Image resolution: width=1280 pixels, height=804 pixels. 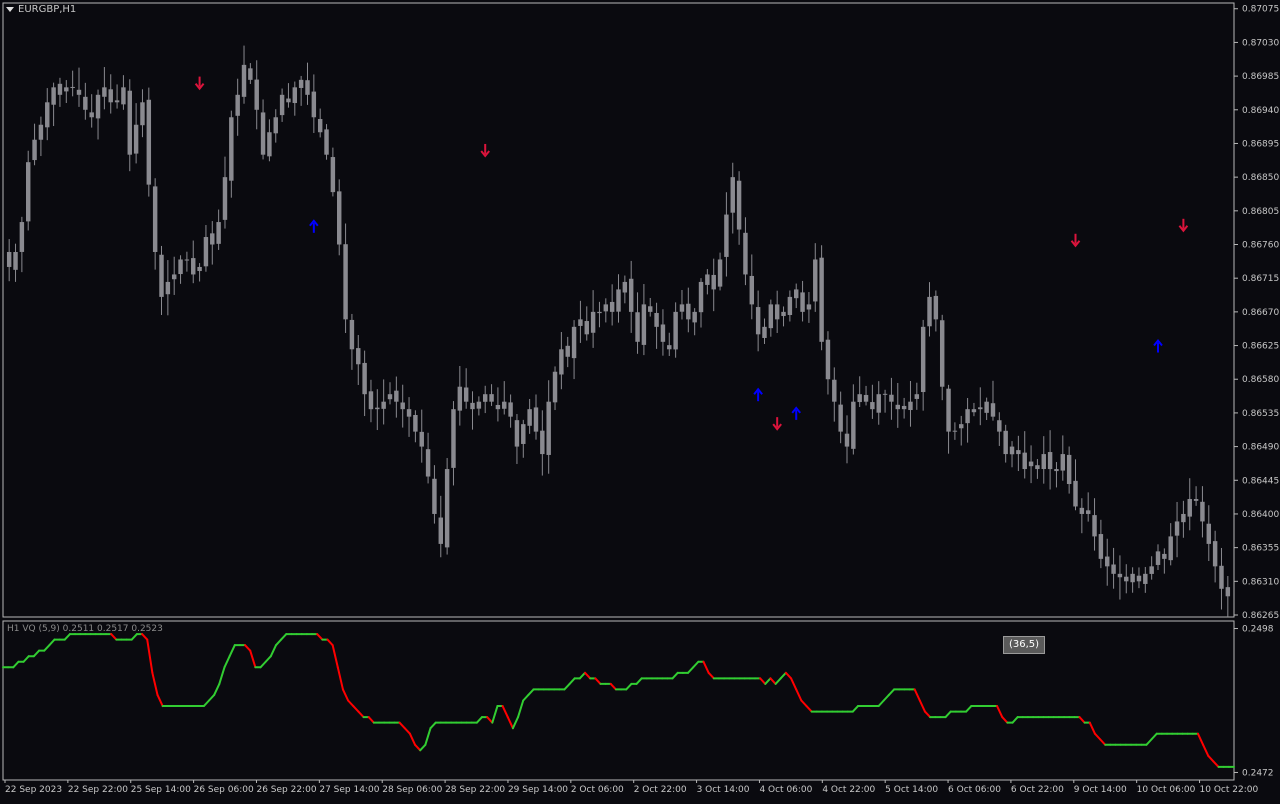 What do you see at coordinates (10, 9) in the screenshot?
I see `dropdown-triangle-icon` at bounding box center [10, 9].